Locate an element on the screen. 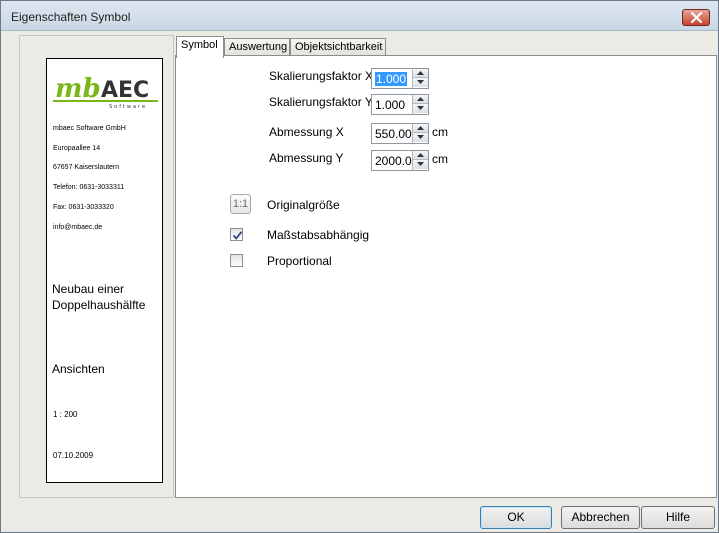 The width and height of the screenshot is (719, 533). project-title-line1: Neubau einer is located at coordinates (88, 289).